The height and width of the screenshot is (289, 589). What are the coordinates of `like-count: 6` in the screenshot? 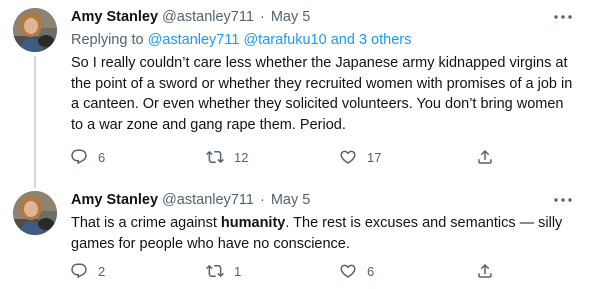 It's located at (371, 271).